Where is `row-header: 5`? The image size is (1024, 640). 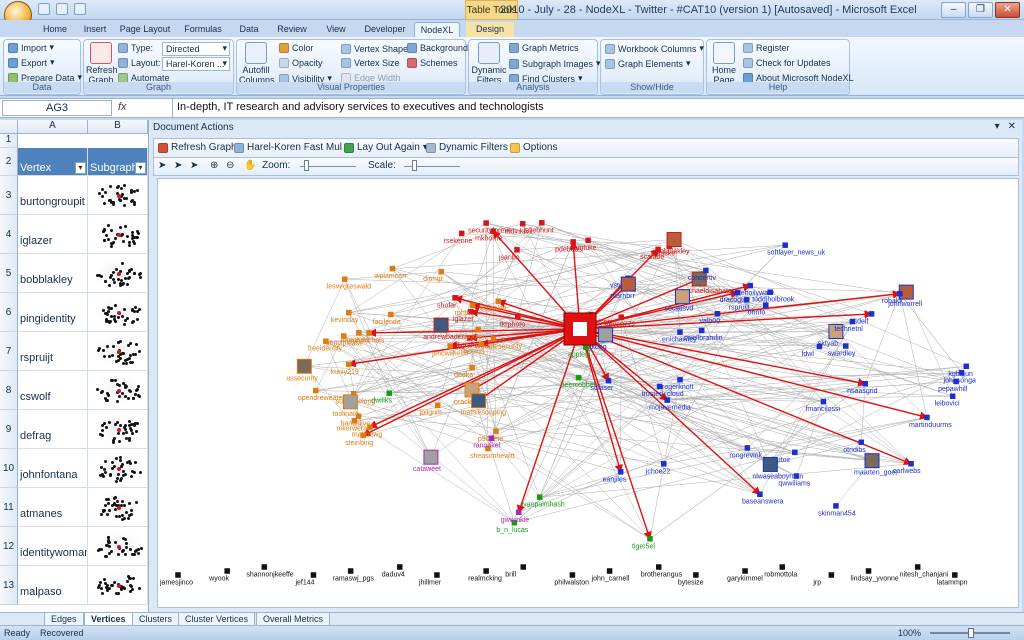 row-header: 5 is located at coordinates (9, 273).